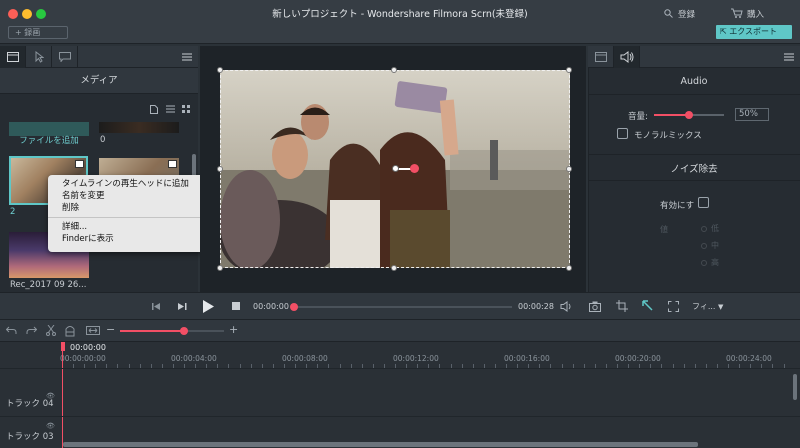  Describe the element at coordinates (236, 306) in the screenshot. I see `stop-icon` at that location.